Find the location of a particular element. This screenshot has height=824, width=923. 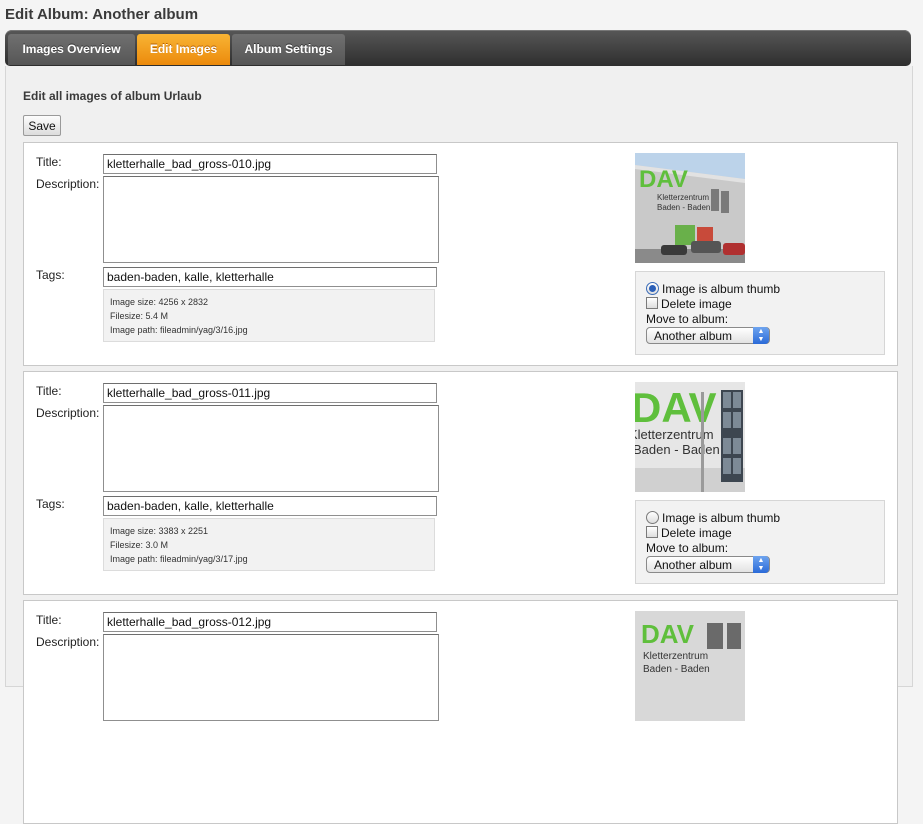

page-title: Edit Album: Another album is located at coordinates (102, 14).